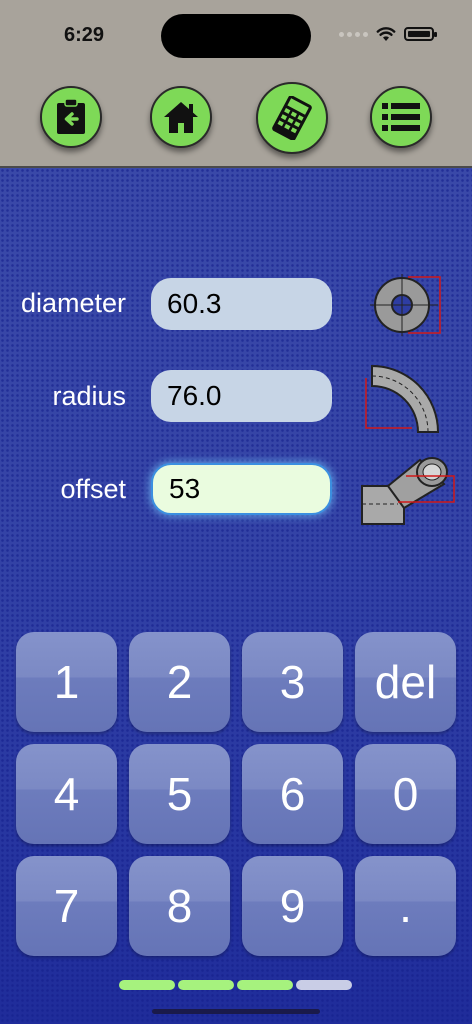  Describe the element at coordinates (405, 682) in the screenshot. I see `key-delete: del` at that location.